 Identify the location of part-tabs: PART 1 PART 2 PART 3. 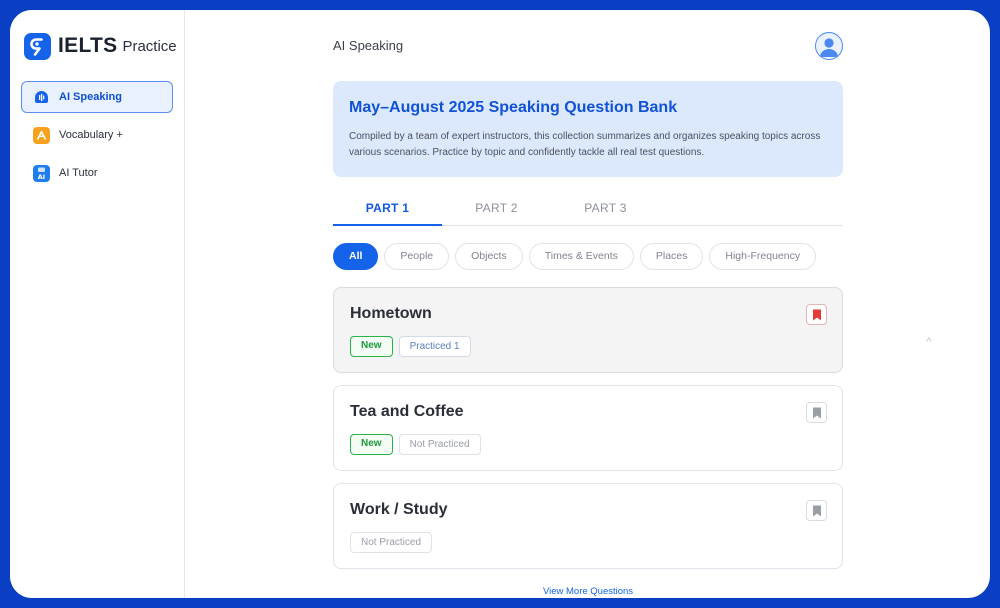
(588, 209).